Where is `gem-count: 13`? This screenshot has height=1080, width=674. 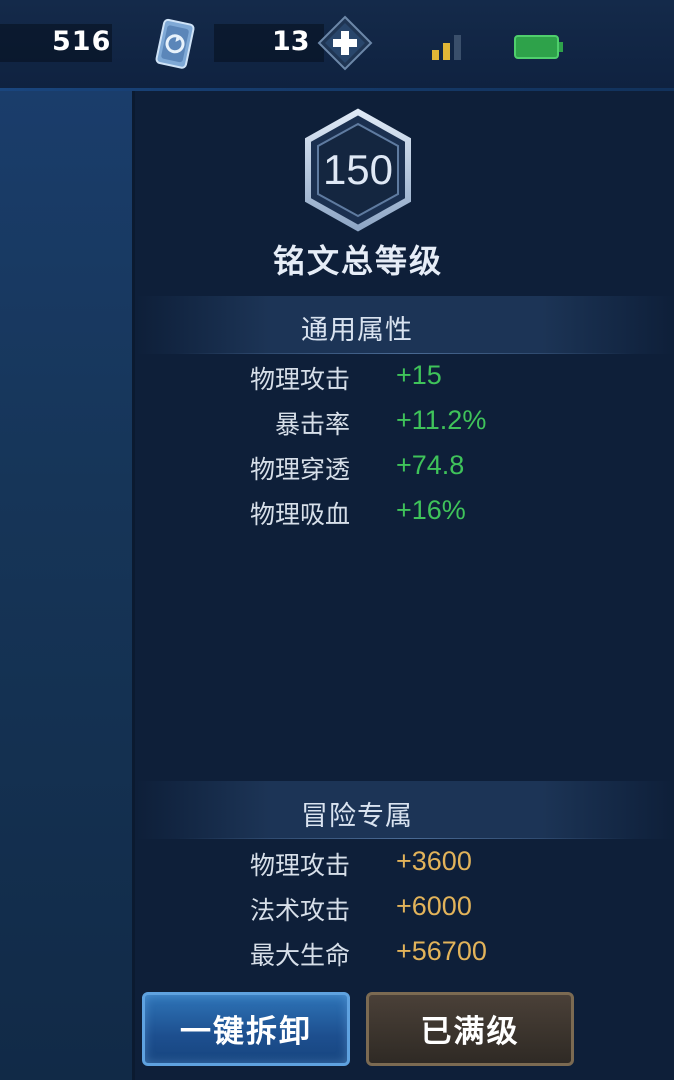
gem-count: 13 is located at coordinates (291, 41).